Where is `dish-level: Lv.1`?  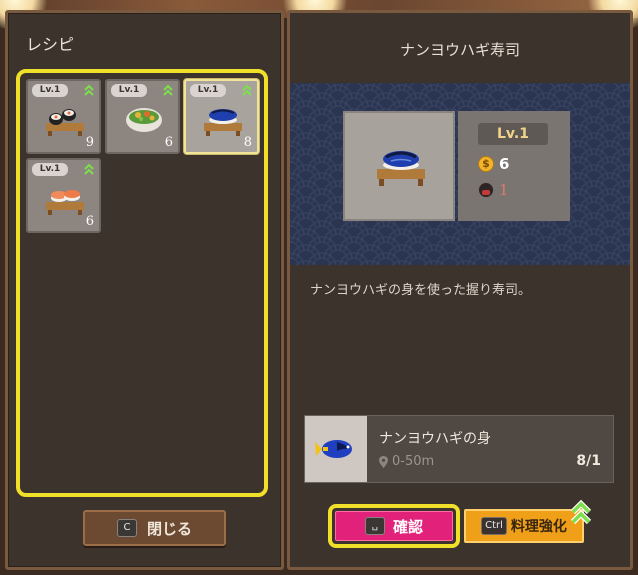
dish-level: Lv.1 is located at coordinates (513, 134).